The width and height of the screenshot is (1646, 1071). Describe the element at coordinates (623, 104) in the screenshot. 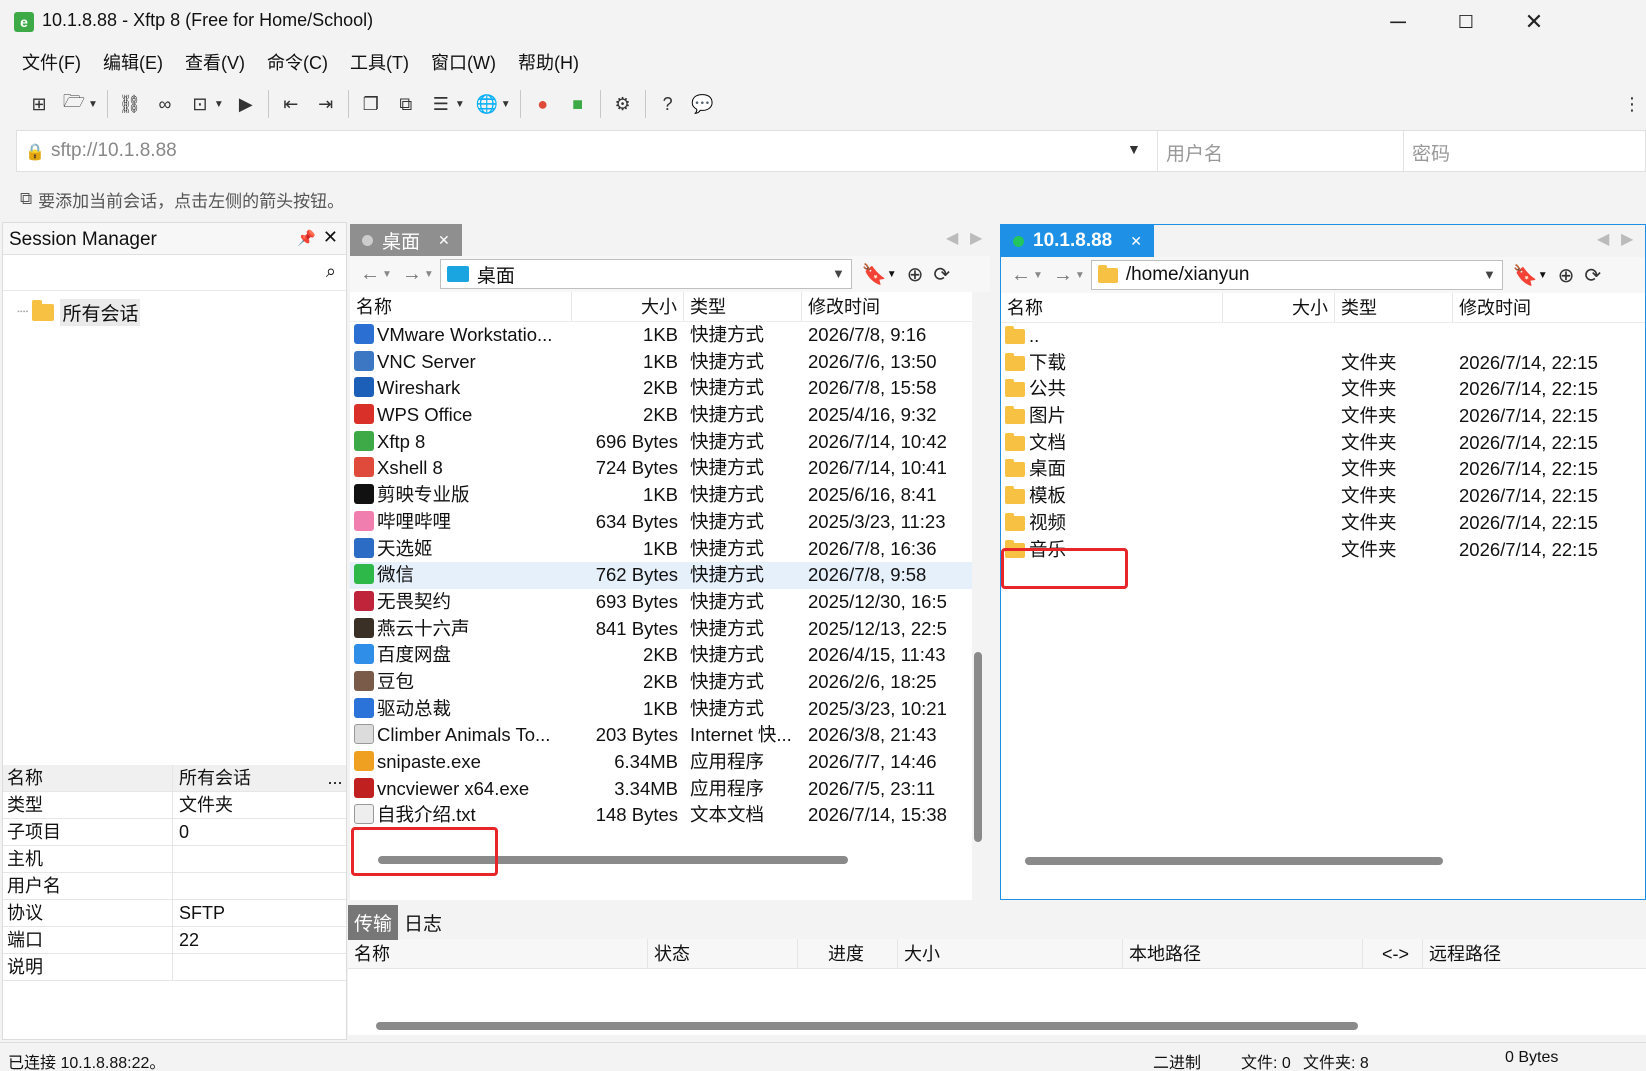

I see `gear-icon: ⚙` at that location.